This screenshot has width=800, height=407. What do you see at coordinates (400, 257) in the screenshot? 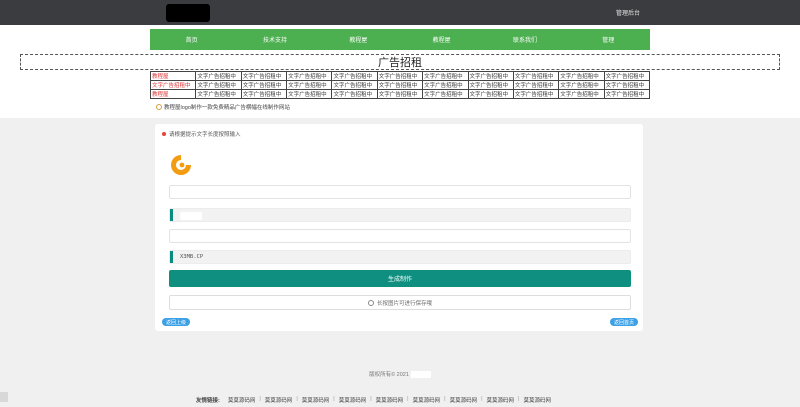
I see `domain-input: X3MB.CP` at bounding box center [400, 257].